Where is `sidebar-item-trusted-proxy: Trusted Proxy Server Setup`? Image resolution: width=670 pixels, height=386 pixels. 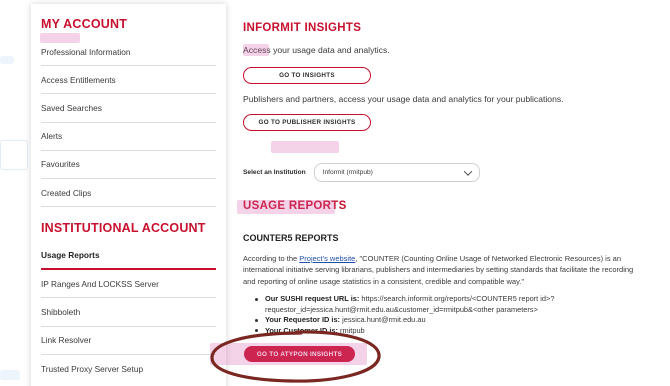 sidebar-item-trusted-proxy: Trusted Proxy Server Setup is located at coordinates (128, 369).